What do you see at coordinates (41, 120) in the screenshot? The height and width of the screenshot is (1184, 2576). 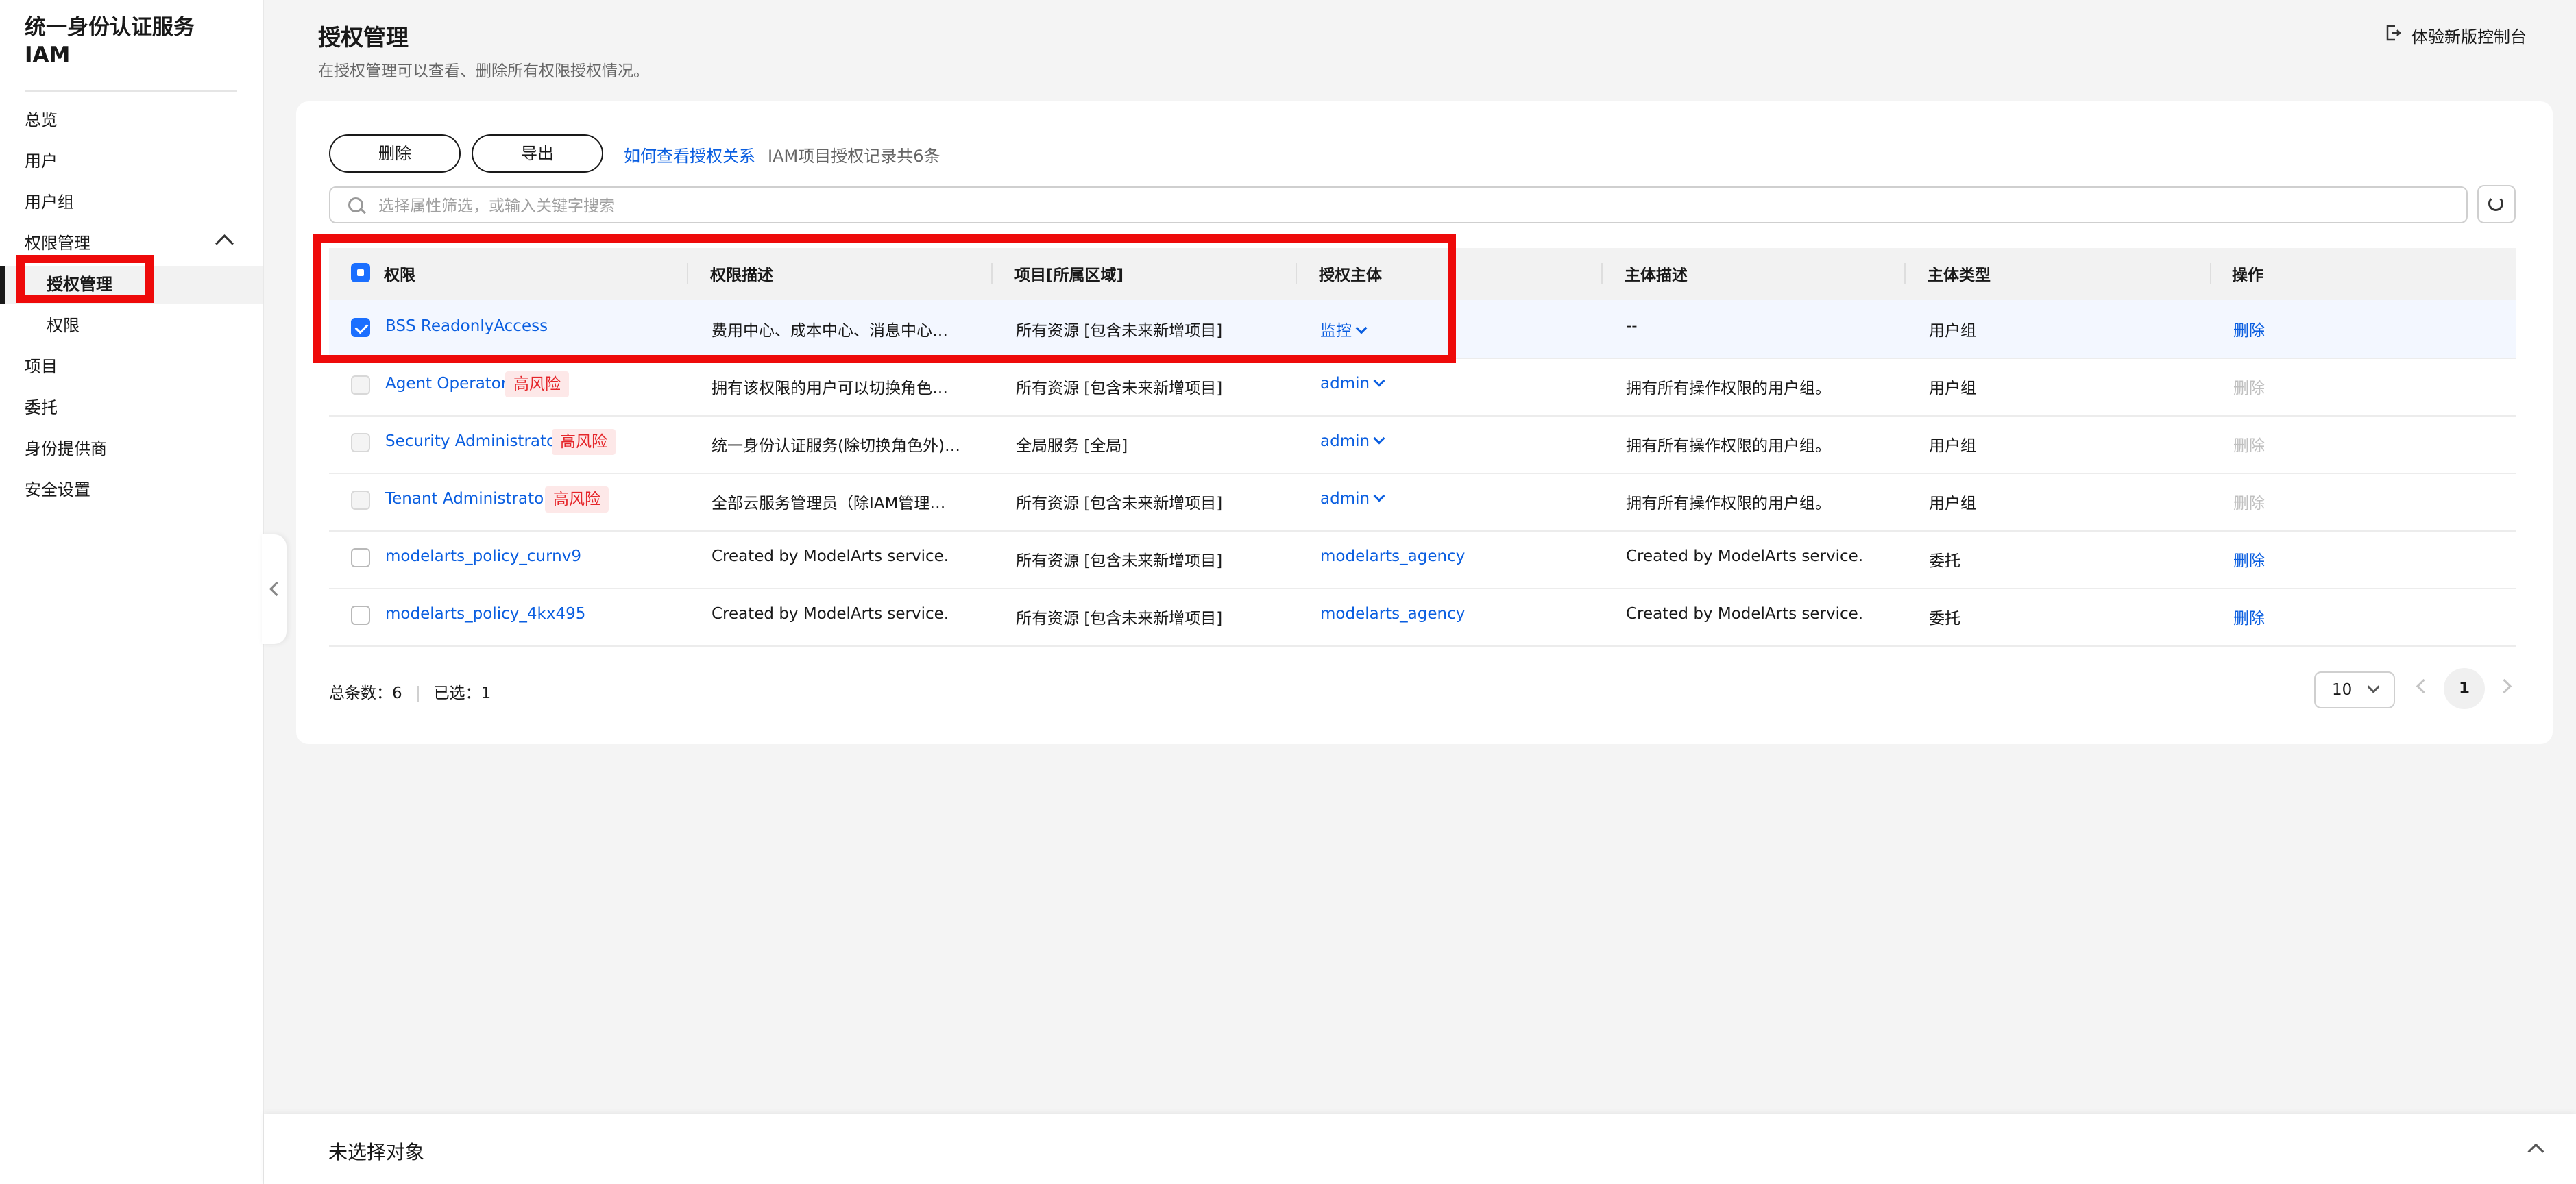 I see `sidebar-item-overview: 总览` at bounding box center [41, 120].